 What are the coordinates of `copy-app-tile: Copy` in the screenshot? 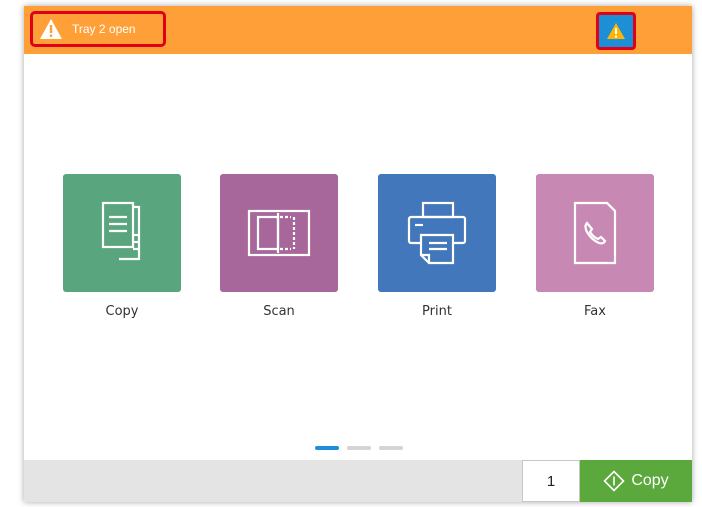 It's located at (122, 246).